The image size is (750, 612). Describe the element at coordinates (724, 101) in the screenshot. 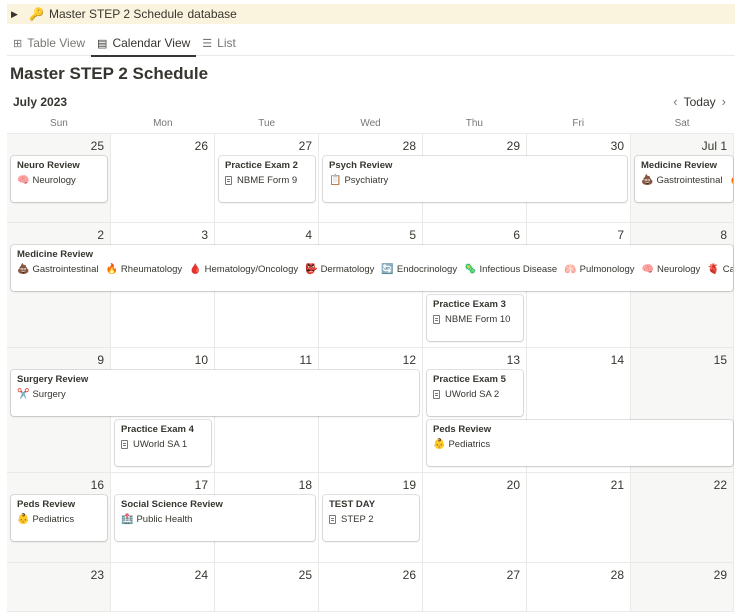

I see `chevron-right-icon: ›` at that location.